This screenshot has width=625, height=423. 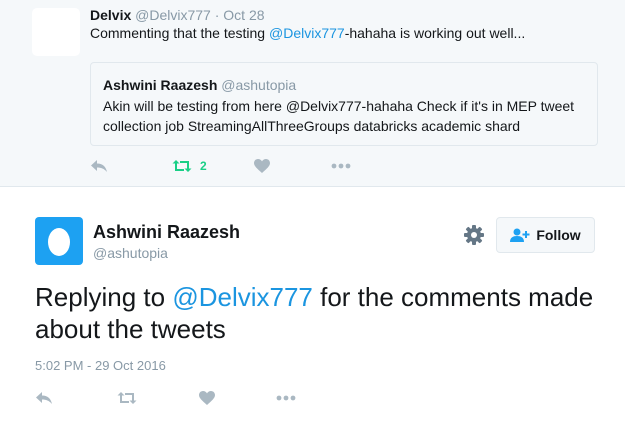 I want to click on context-retweet-button: 2, so click(x=189, y=166).